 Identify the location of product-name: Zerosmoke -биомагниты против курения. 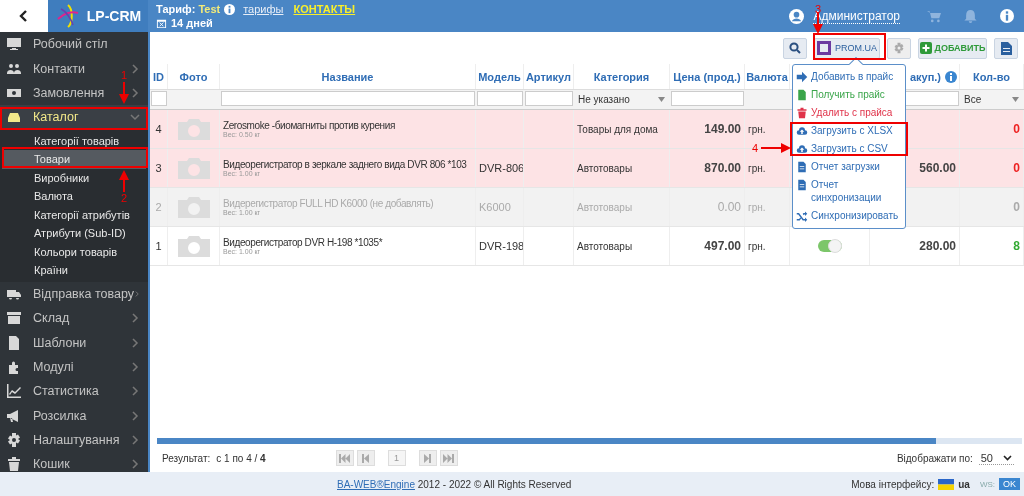
(309, 125).